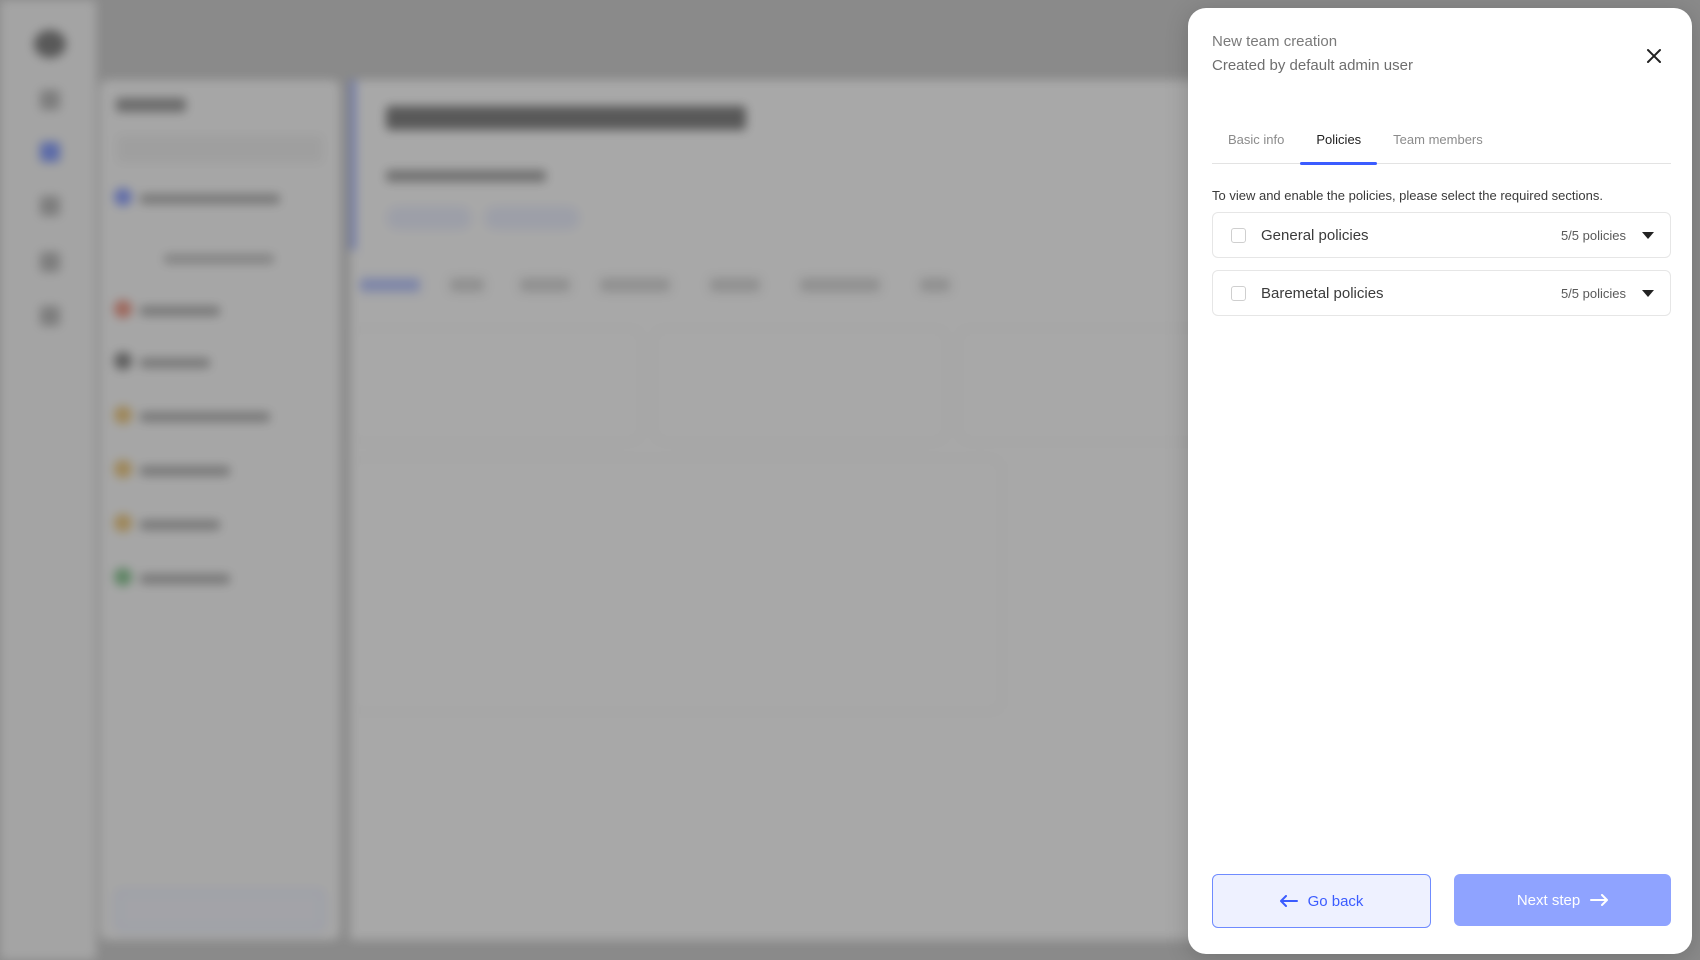 Image resolution: width=1700 pixels, height=960 pixels. I want to click on next-step-label: Next step, so click(1548, 900).